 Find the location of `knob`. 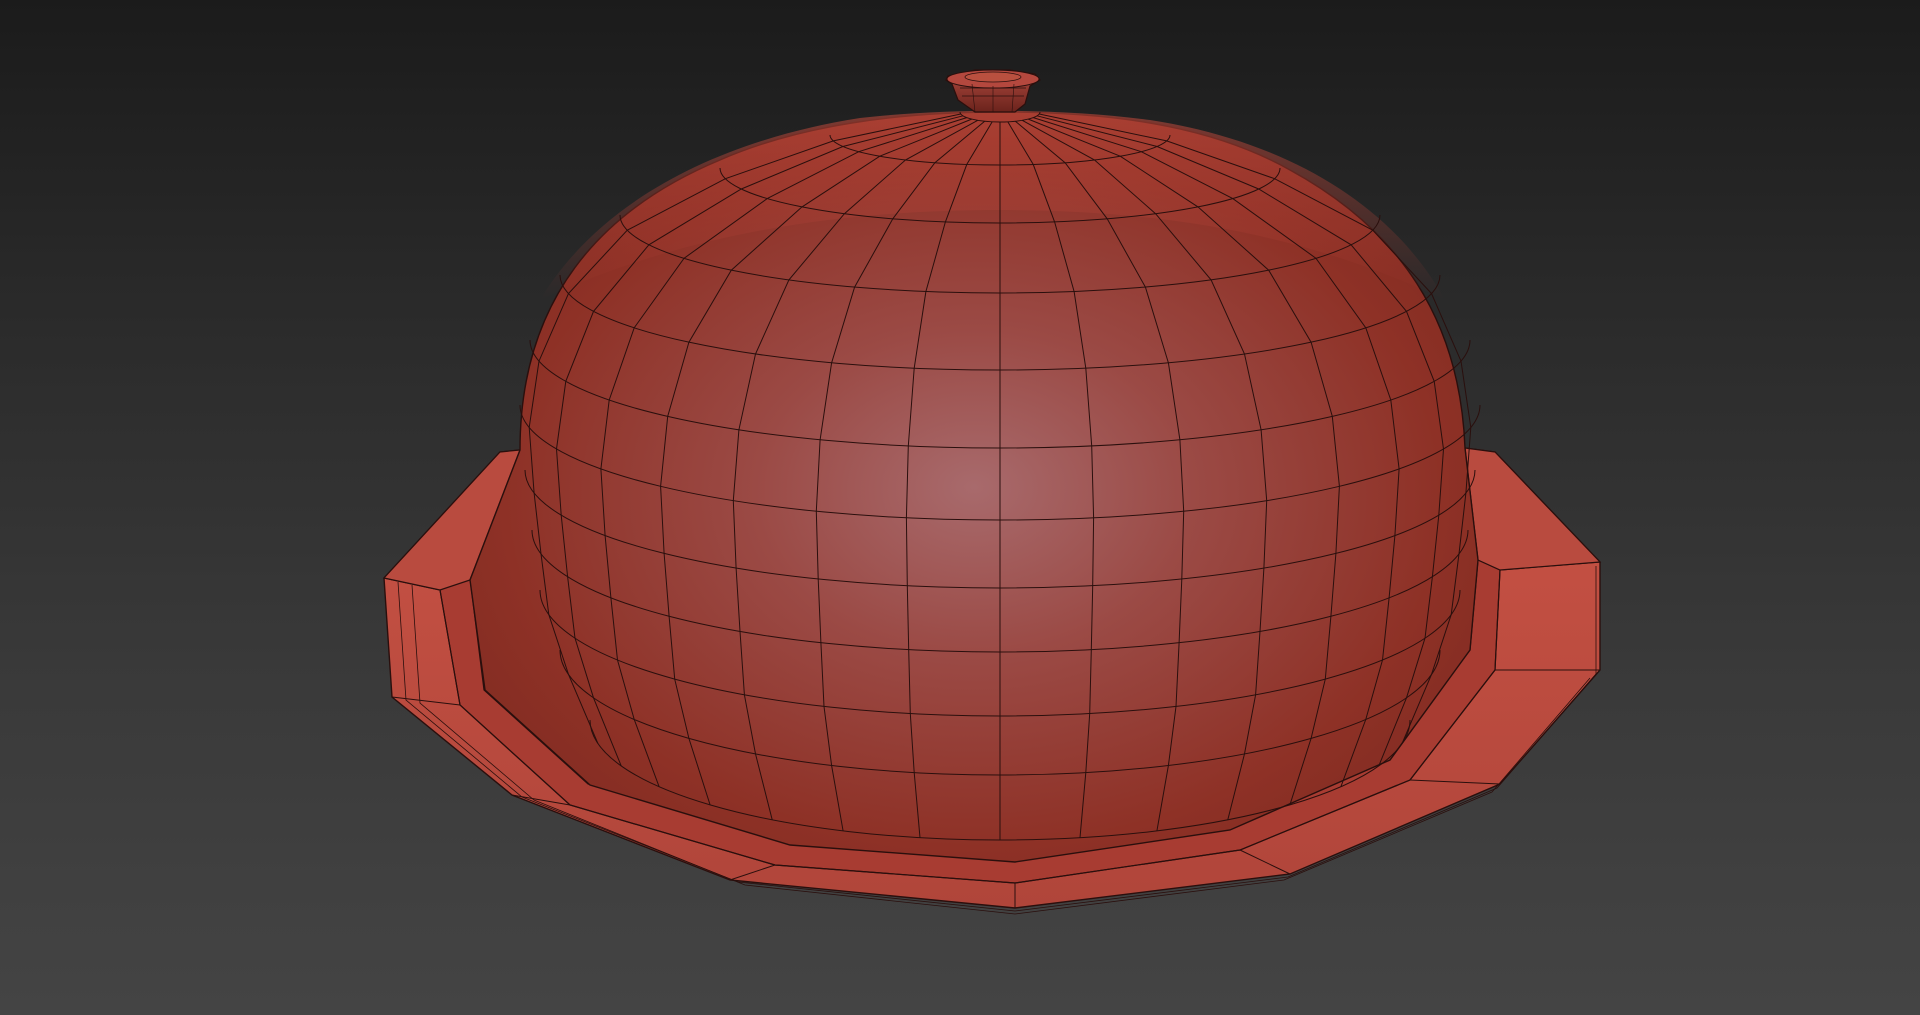

knob is located at coordinates (993, 91).